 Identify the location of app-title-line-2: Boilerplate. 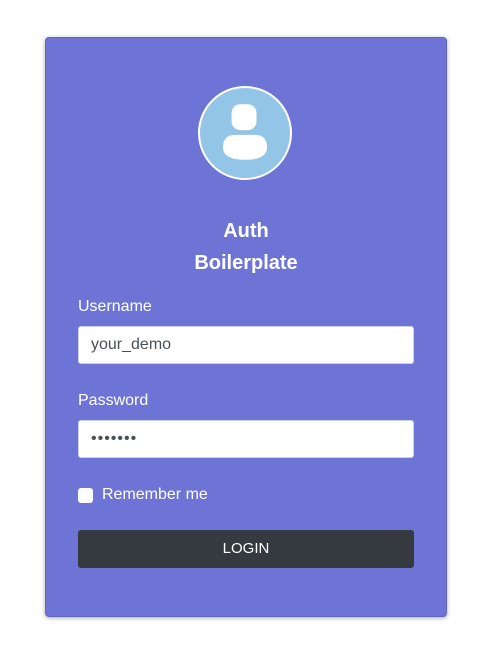
(246, 263).